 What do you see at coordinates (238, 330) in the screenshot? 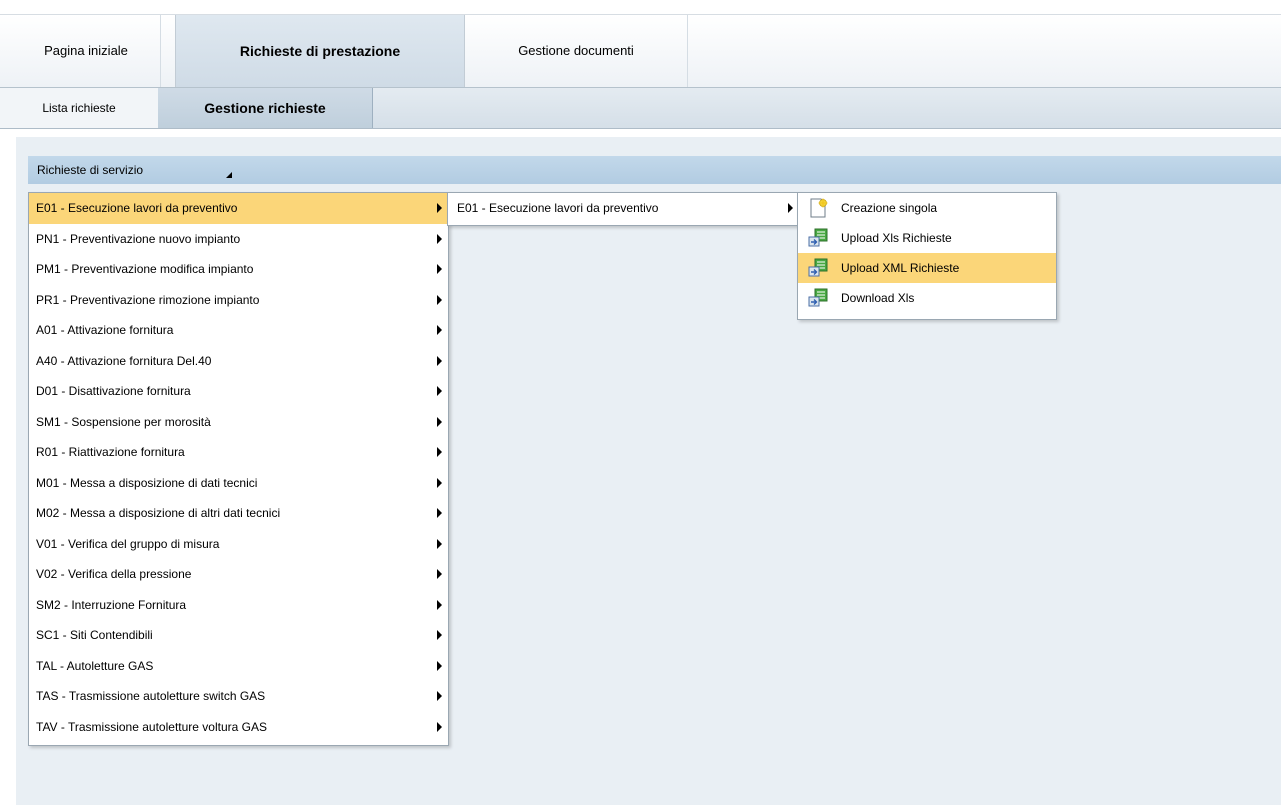
I see `menu-item-a01: A01 - Attivazione fornitura` at bounding box center [238, 330].